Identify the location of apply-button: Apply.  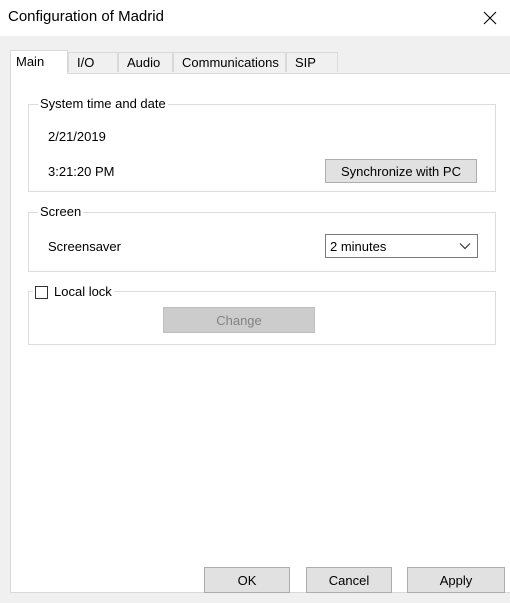
(456, 580).